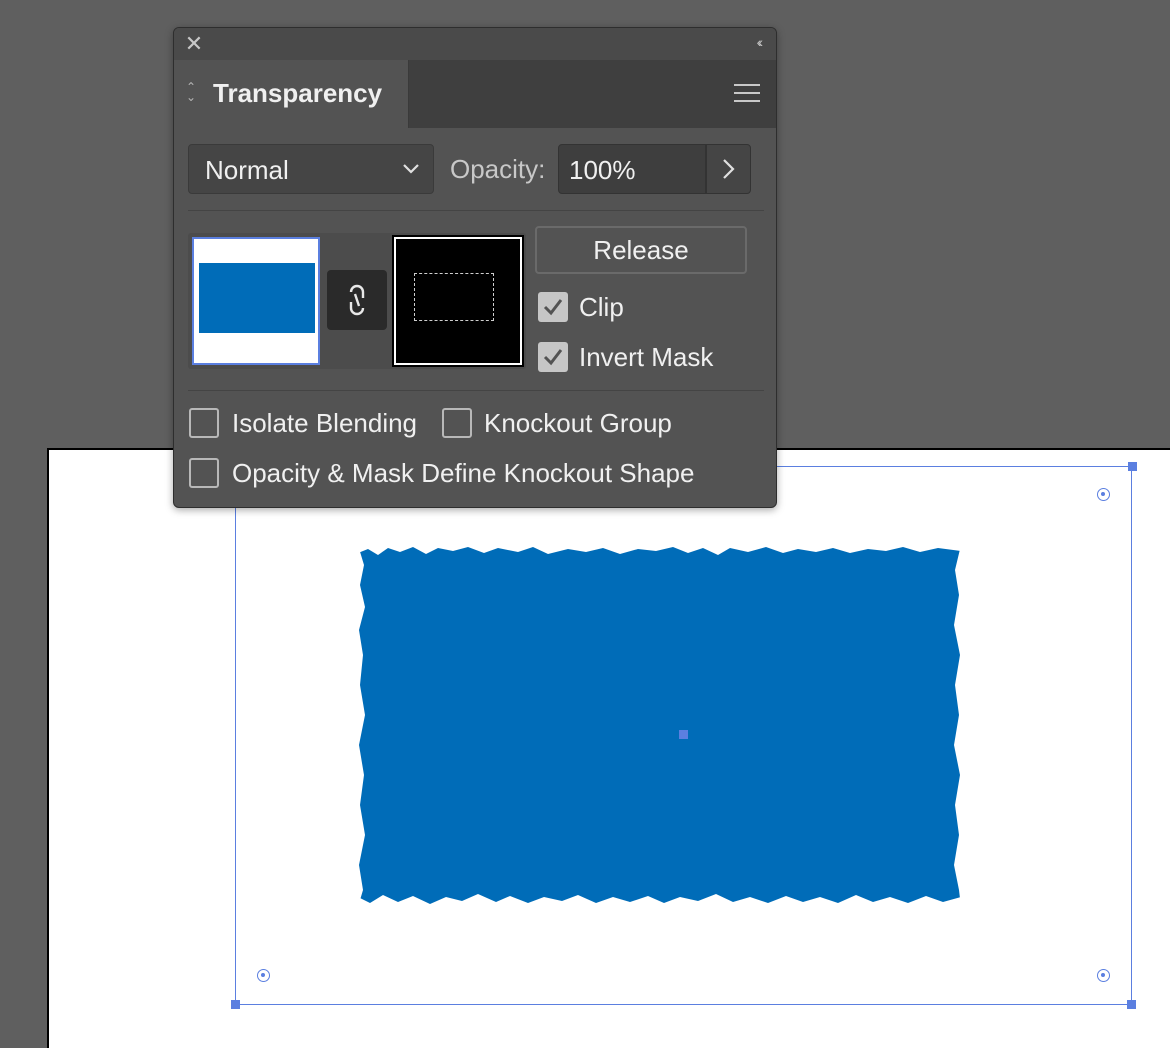 The height and width of the screenshot is (1048, 1170). I want to click on artwork-thumbnail-fill, so click(257, 298).